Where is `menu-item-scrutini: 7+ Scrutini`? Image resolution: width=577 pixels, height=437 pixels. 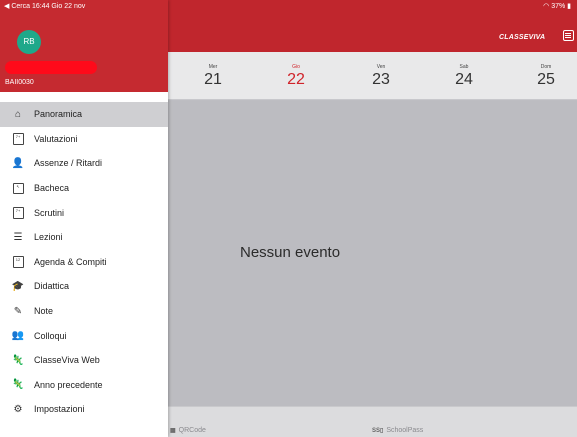 menu-item-scrutini: 7+ Scrutini is located at coordinates (84, 212).